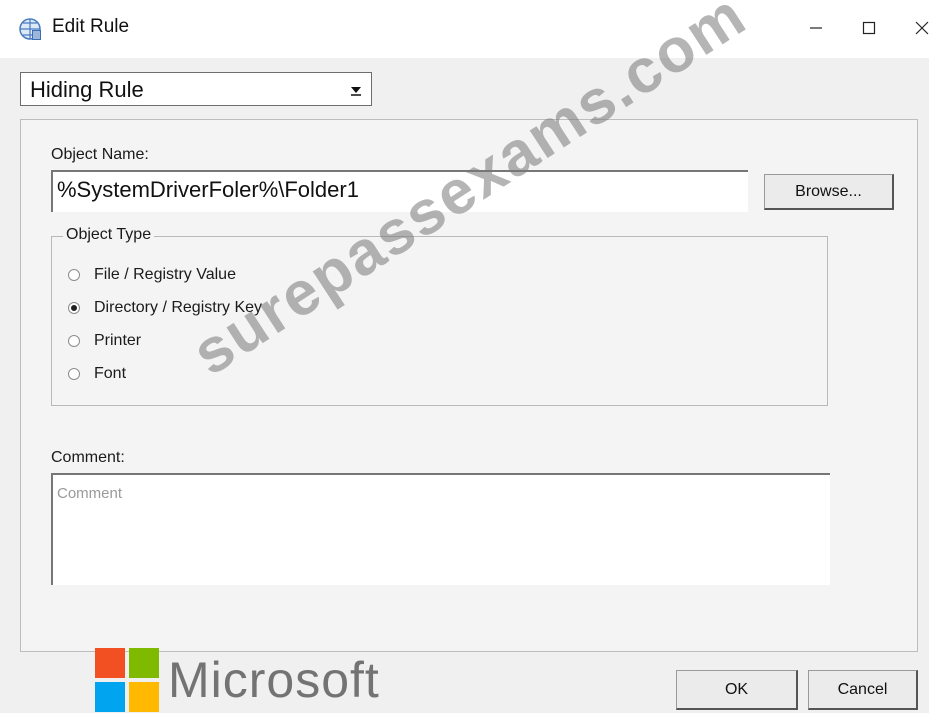 This screenshot has height=713, width=929. Describe the element at coordinates (91, 26) in the screenshot. I see `window-title: Edit Rule` at that location.